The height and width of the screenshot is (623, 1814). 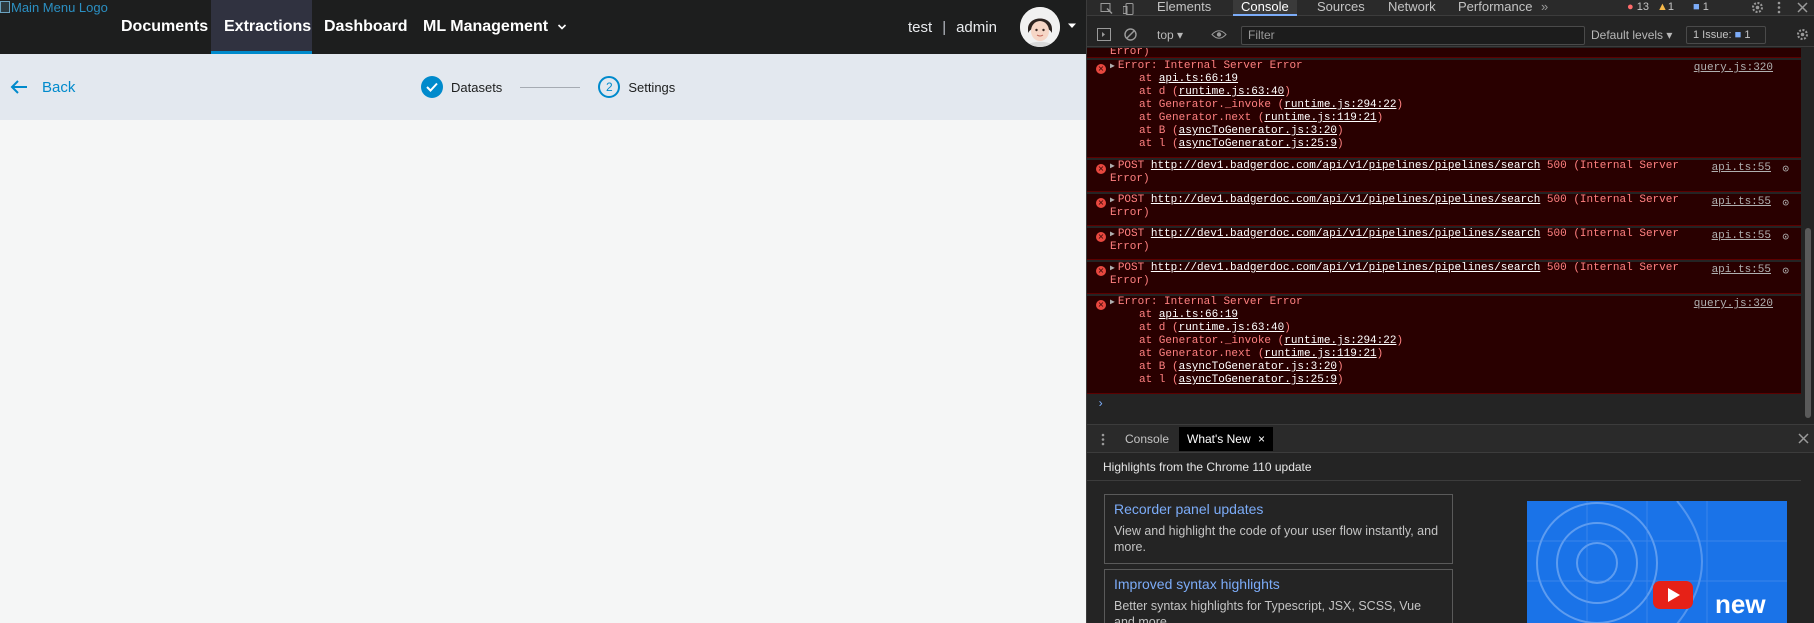 I want to click on context-select: top ▾, so click(x=1170, y=35).